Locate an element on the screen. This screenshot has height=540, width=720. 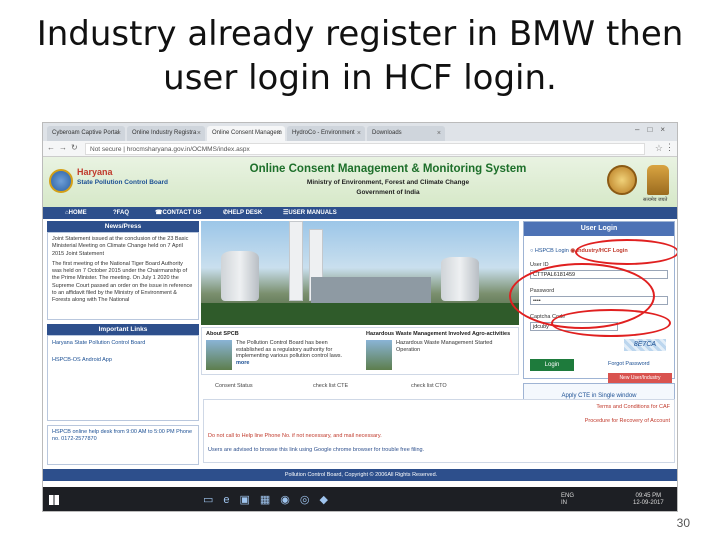
nav-label: HOME is located at coordinates (77, 213).